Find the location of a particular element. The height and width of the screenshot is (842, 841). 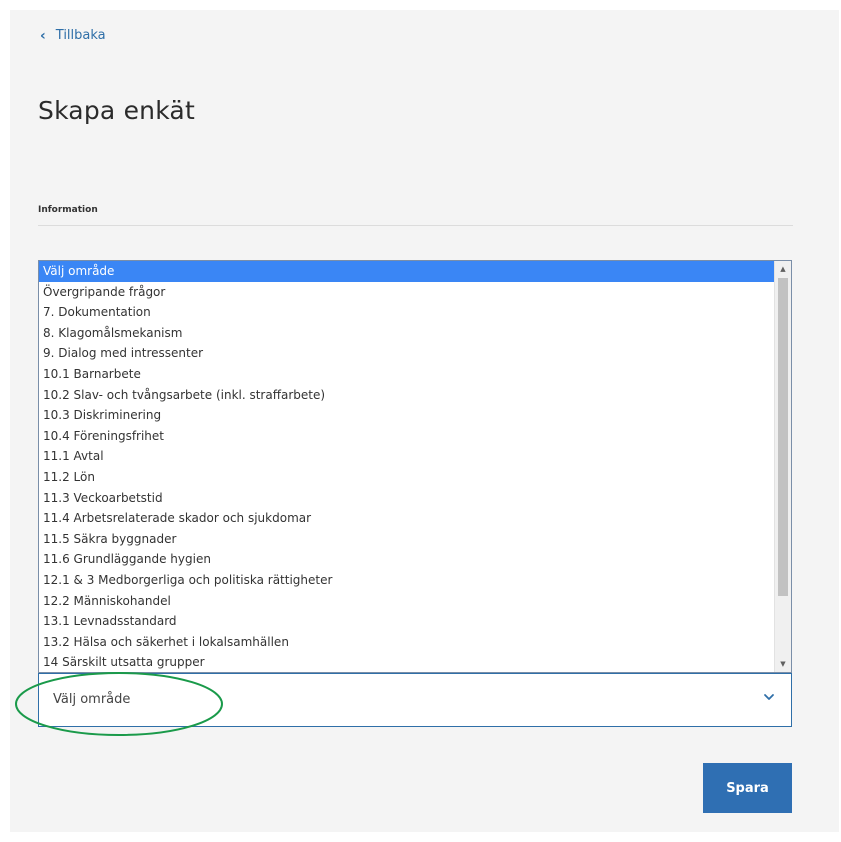

scroll-thumb is located at coordinates (783, 437).